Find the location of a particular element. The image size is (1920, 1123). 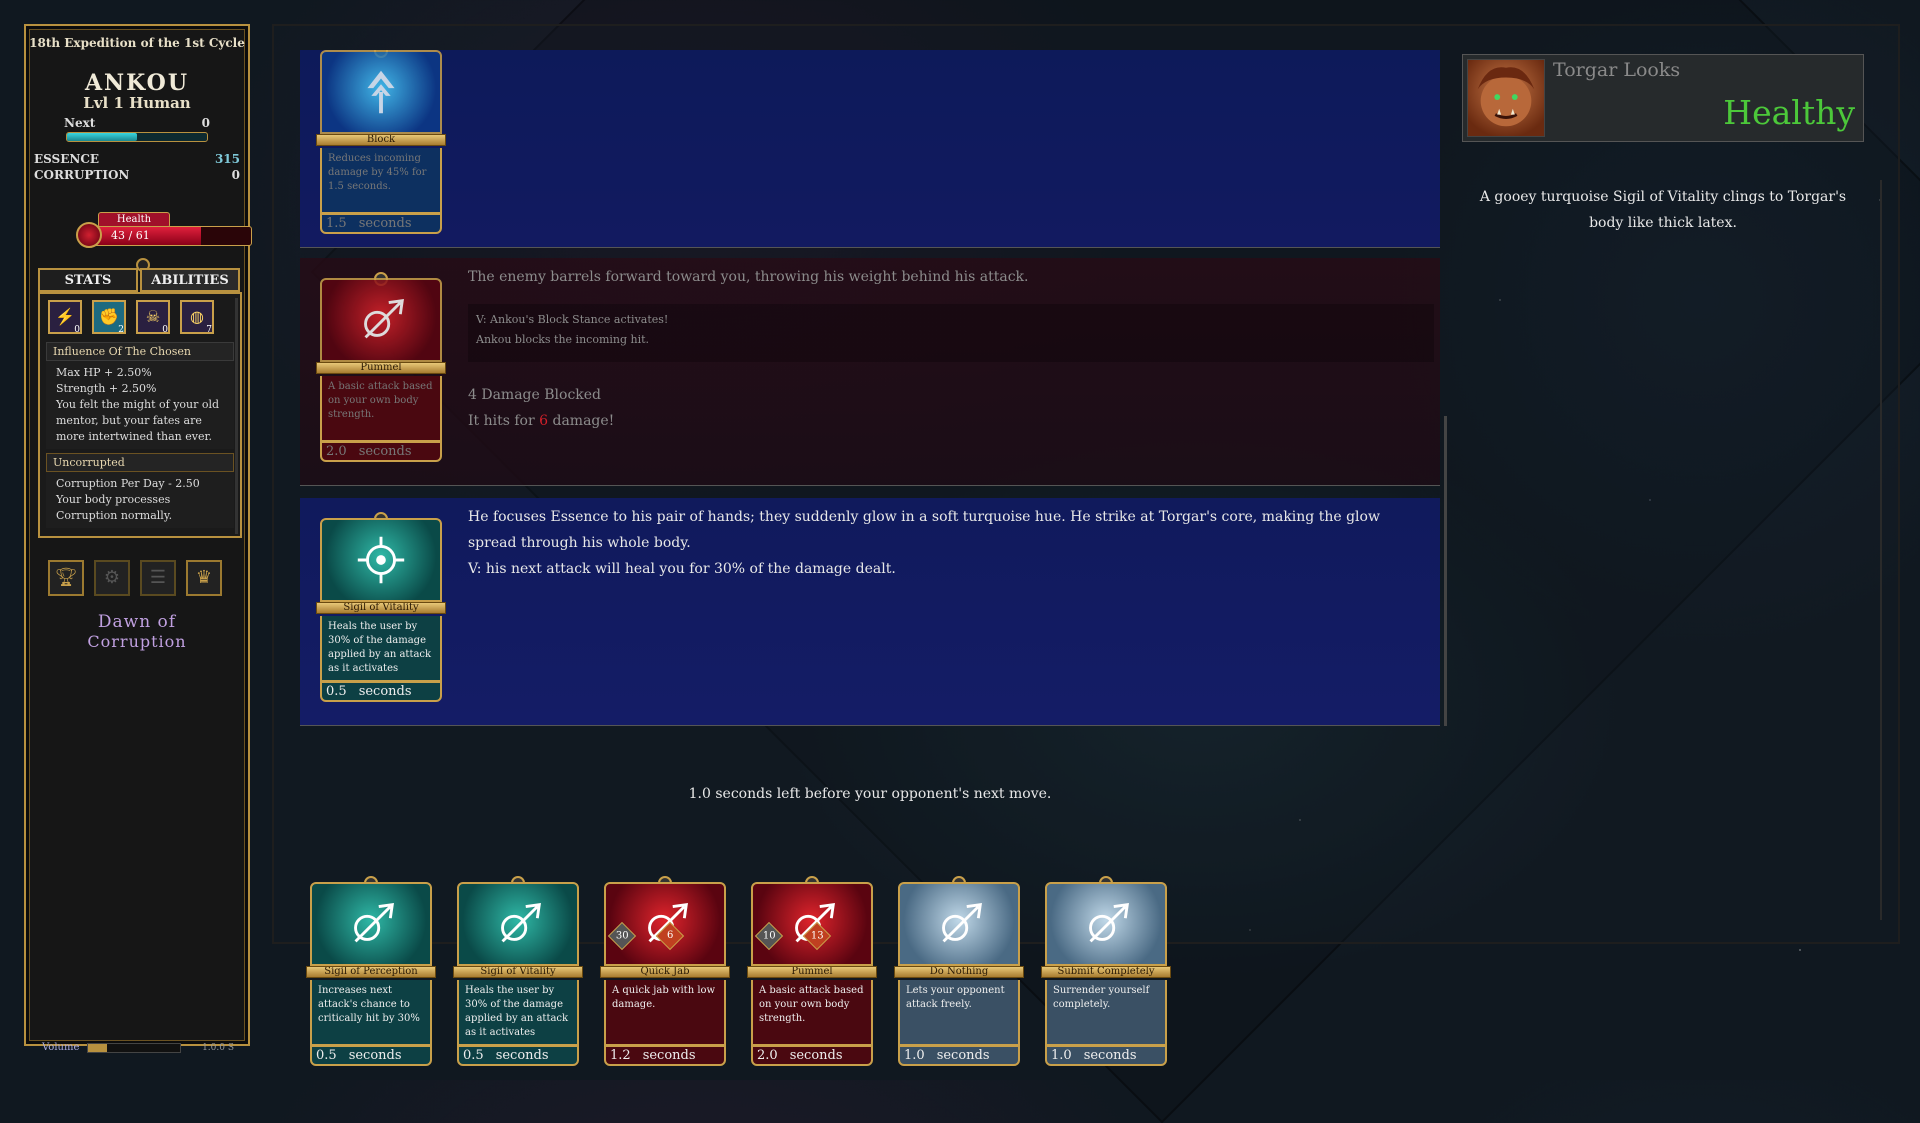

list-icon: ☰ is located at coordinates (158, 578).